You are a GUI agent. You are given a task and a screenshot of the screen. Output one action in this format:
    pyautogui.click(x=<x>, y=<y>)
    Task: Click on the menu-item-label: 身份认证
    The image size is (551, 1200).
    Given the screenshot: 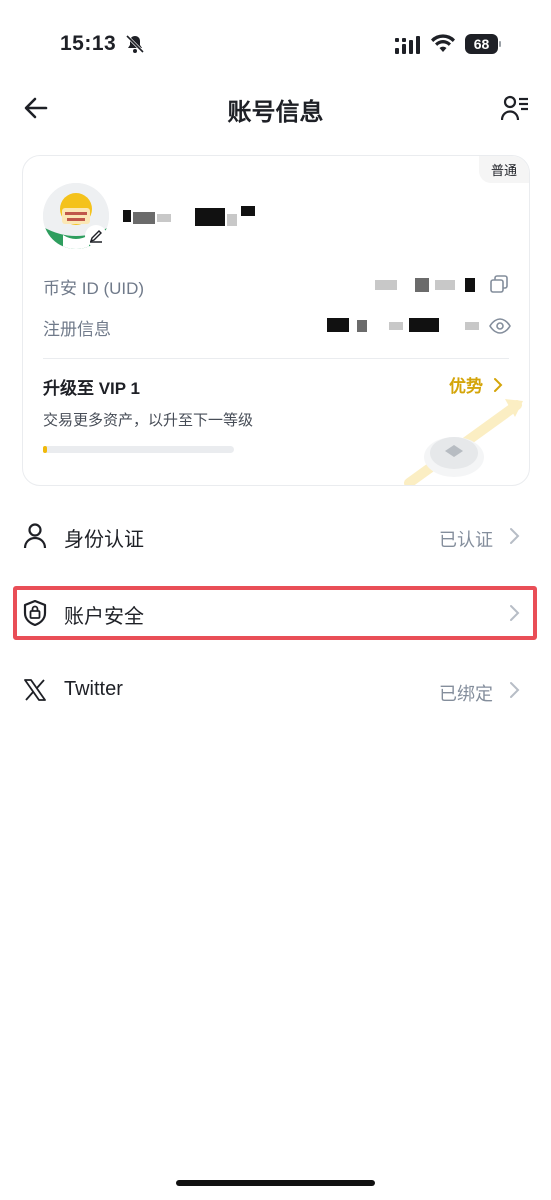 What is the action you would take?
    pyautogui.click(x=104, y=540)
    